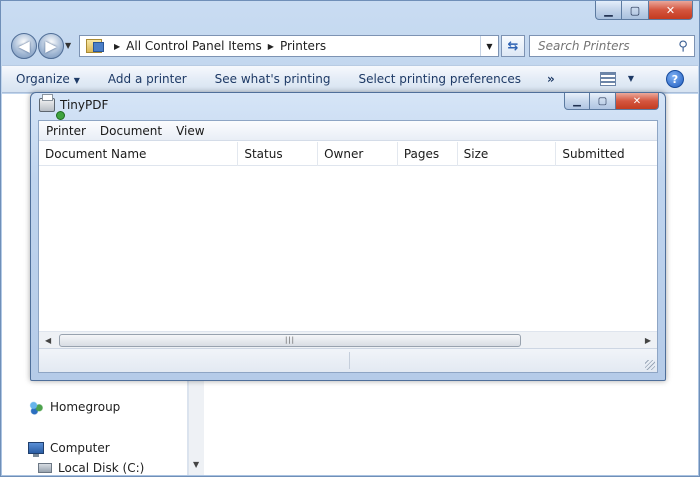  Describe the element at coordinates (348, 131) in the screenshot. I see `menu-bar: Printer Document View` at that location.